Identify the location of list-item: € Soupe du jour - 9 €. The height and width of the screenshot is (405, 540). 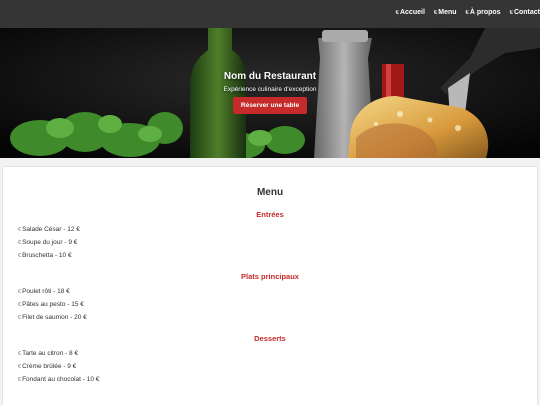
(49, 242).